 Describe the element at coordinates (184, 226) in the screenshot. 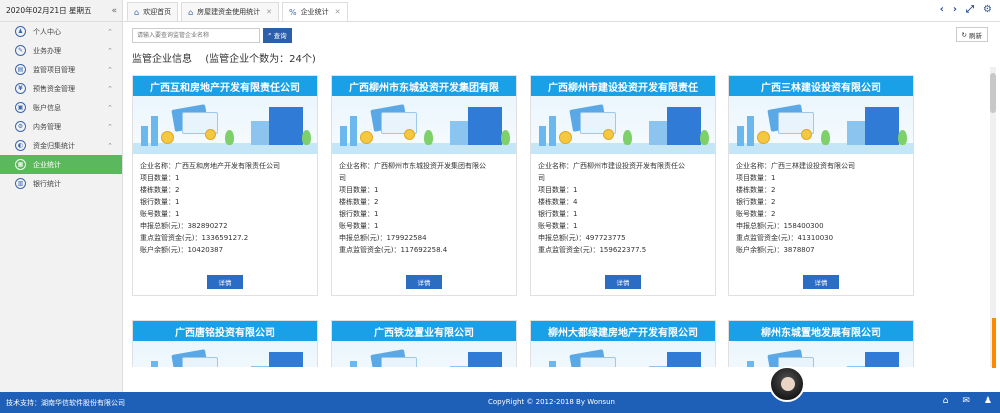

I see `card-info-line: 申报总额(元)：382890272` at that location.